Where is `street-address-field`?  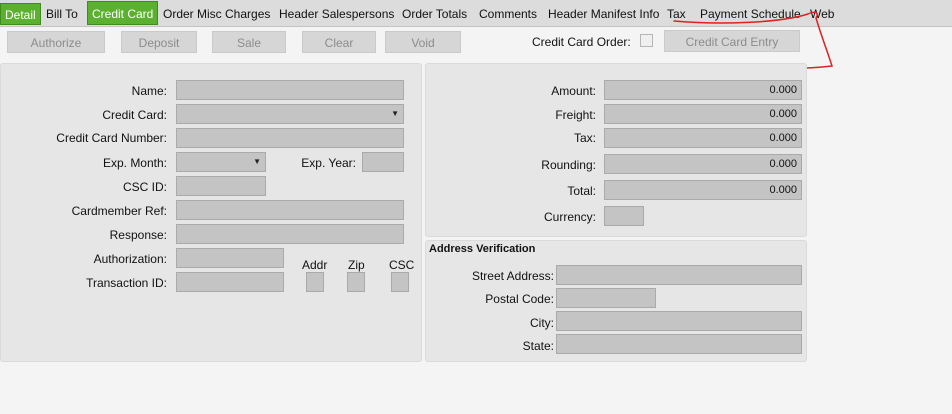
street-address-field is located at coordinates (679, 275).